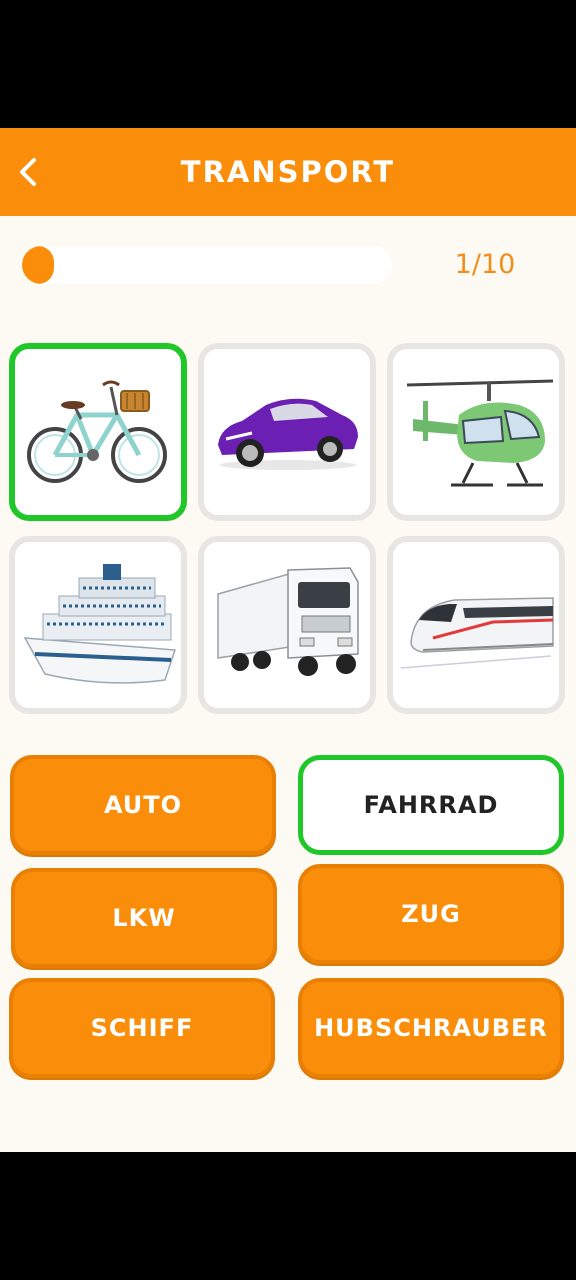 The image size is (576, 1280). I want to click on progress-fill, so click(38, 265).